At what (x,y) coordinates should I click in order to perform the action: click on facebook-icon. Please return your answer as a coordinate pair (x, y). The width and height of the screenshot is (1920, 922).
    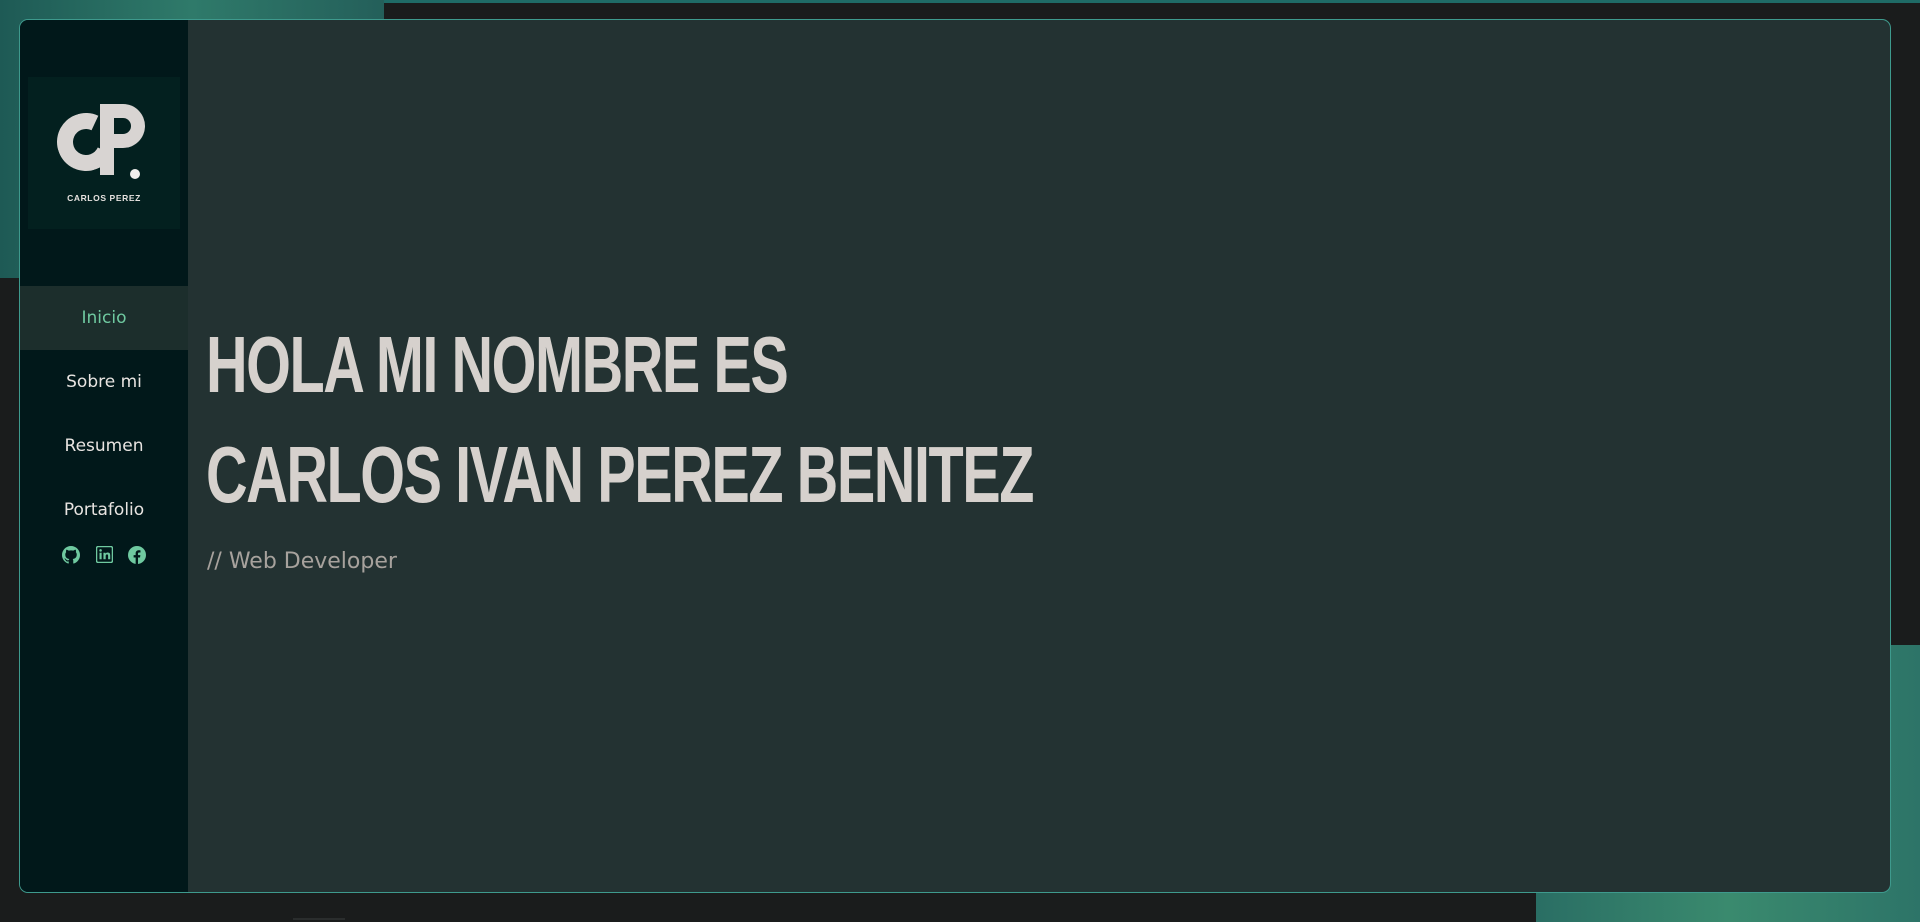
    Looking at the image, I should click on (137, 554).